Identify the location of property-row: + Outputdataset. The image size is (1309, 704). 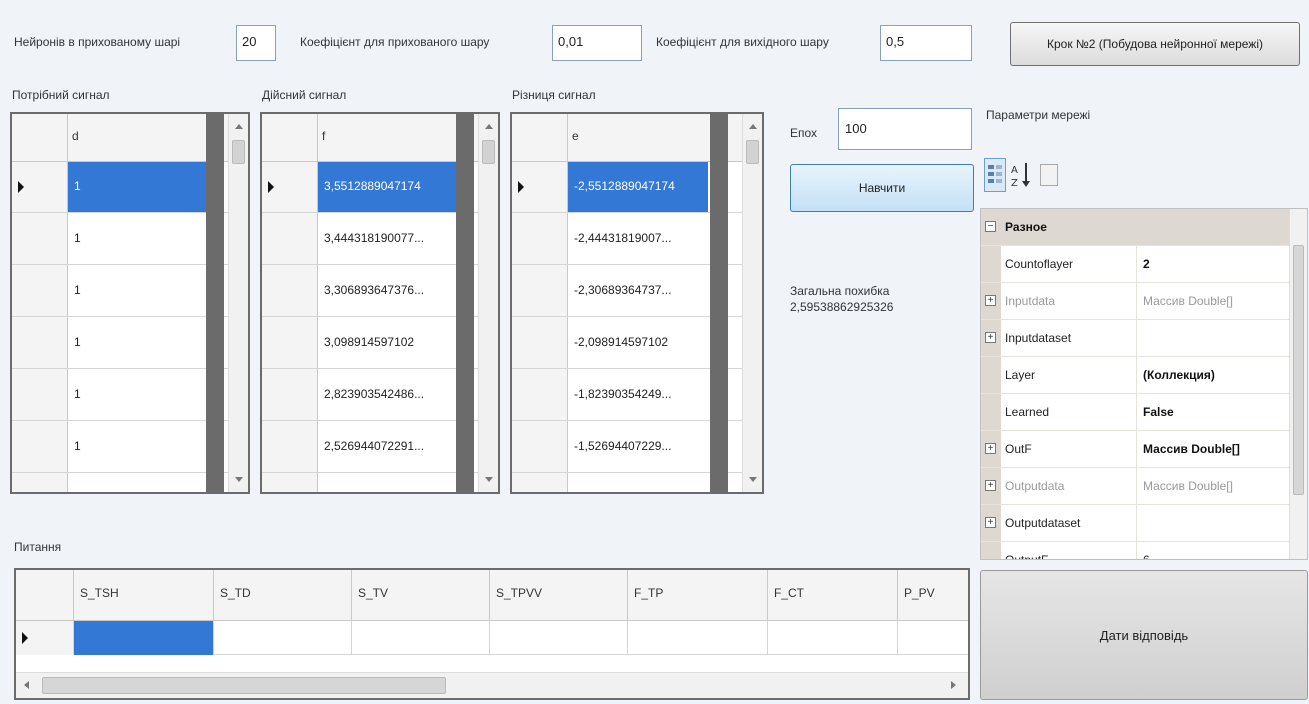
(1135, 523).